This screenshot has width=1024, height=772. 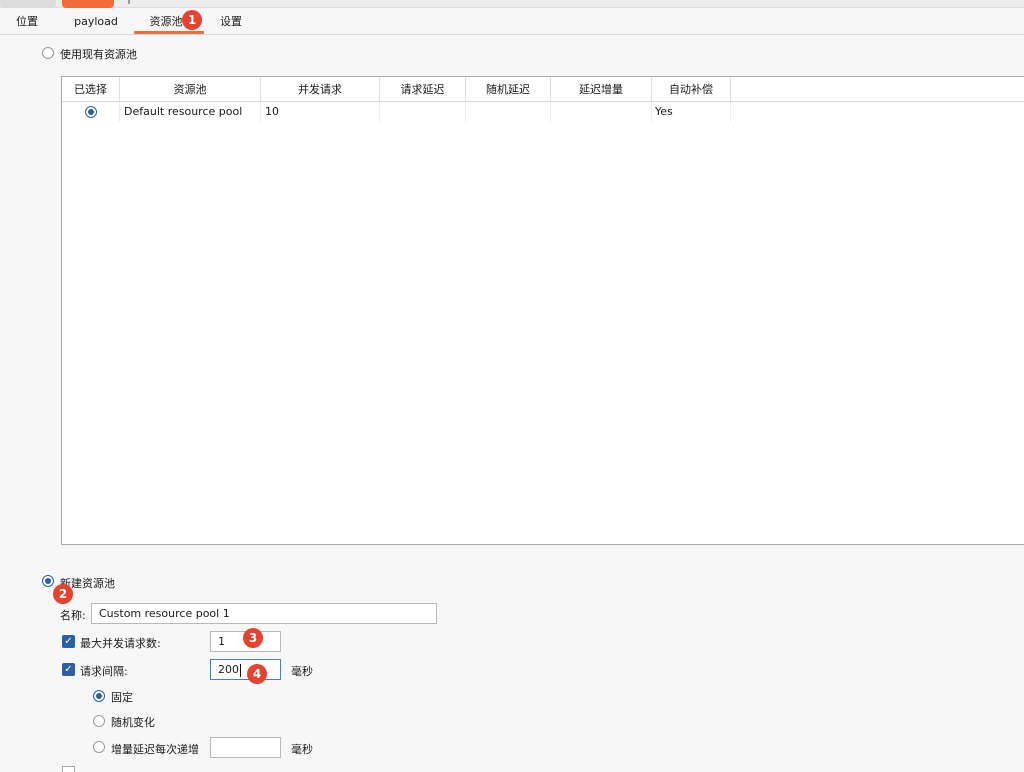 What do you see at coordinates (99, 747) in the screenshot?
I see `increment-delay-radio` at bounding box center [99, 747].